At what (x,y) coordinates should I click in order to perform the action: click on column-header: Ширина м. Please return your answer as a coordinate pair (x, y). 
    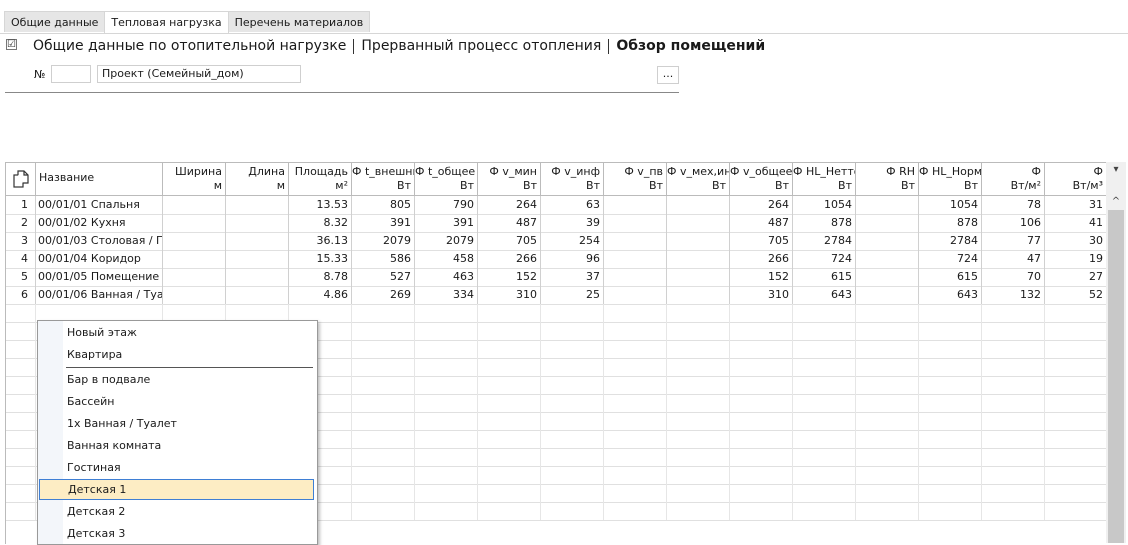
    Looking at the image, I should click on (194, 179).